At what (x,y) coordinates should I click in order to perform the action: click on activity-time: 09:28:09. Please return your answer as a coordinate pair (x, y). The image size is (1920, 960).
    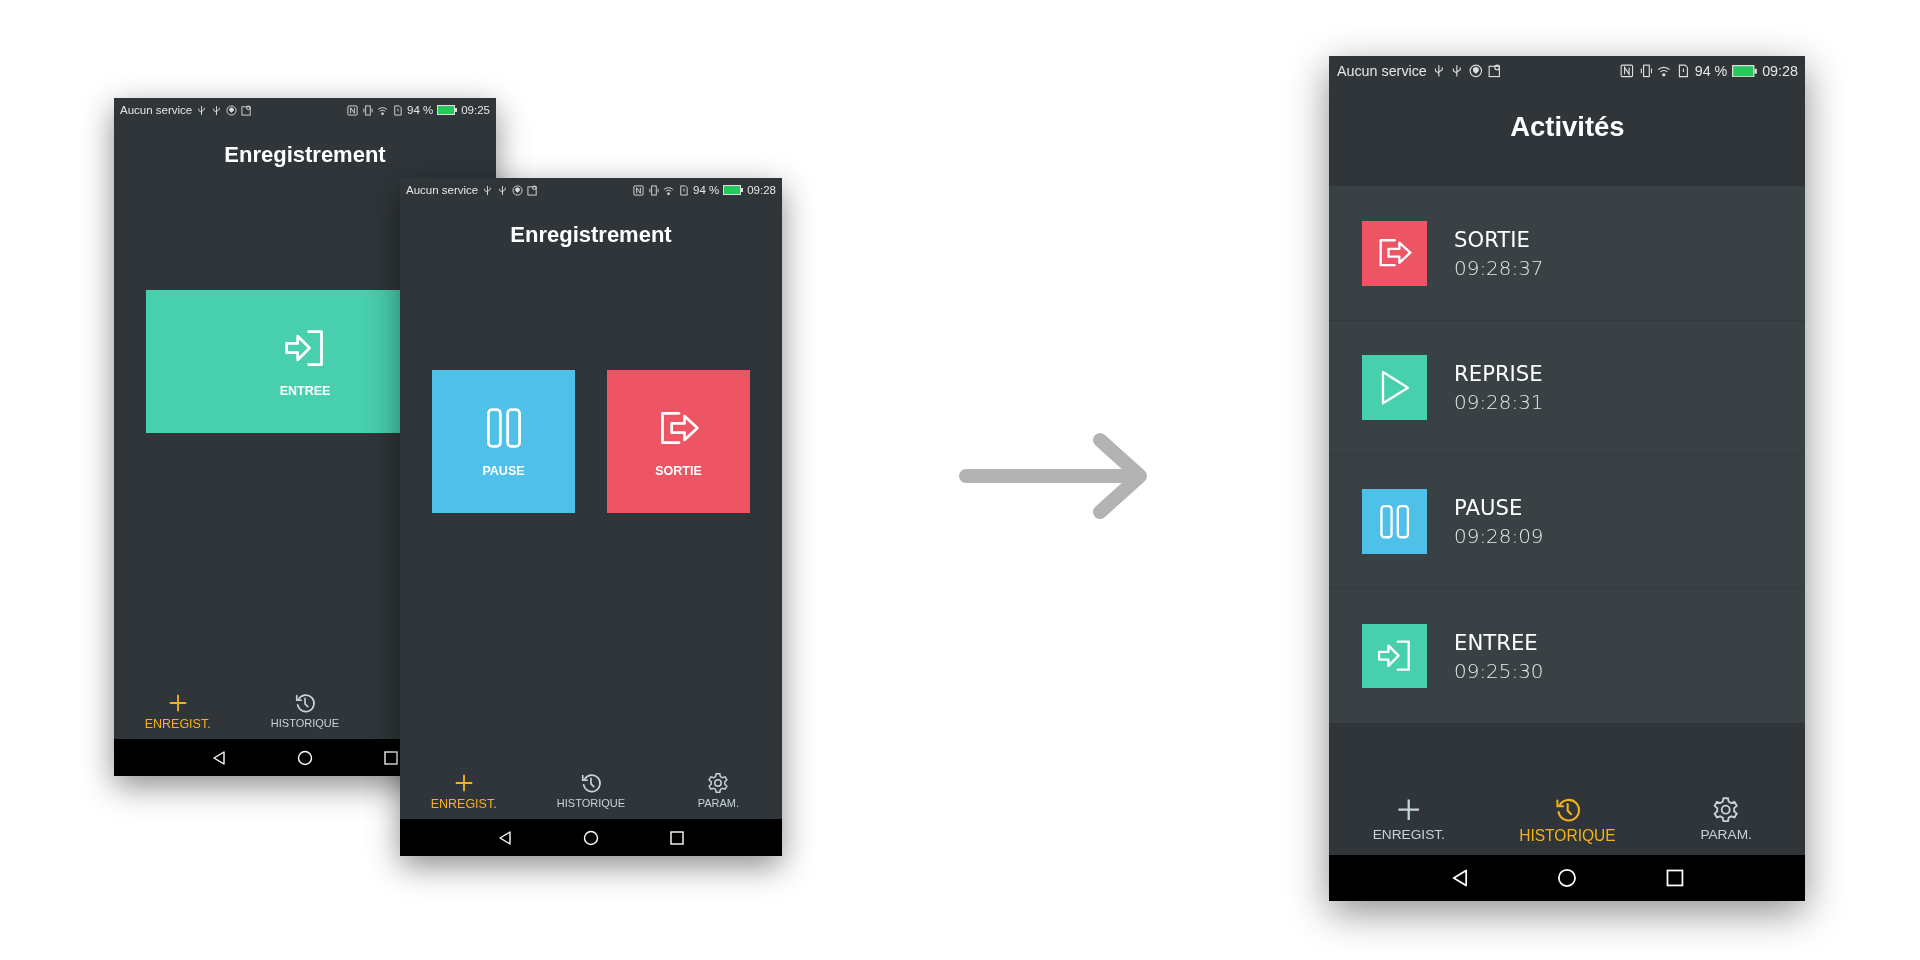
    Looking at the image, I should click on (1499, 537).